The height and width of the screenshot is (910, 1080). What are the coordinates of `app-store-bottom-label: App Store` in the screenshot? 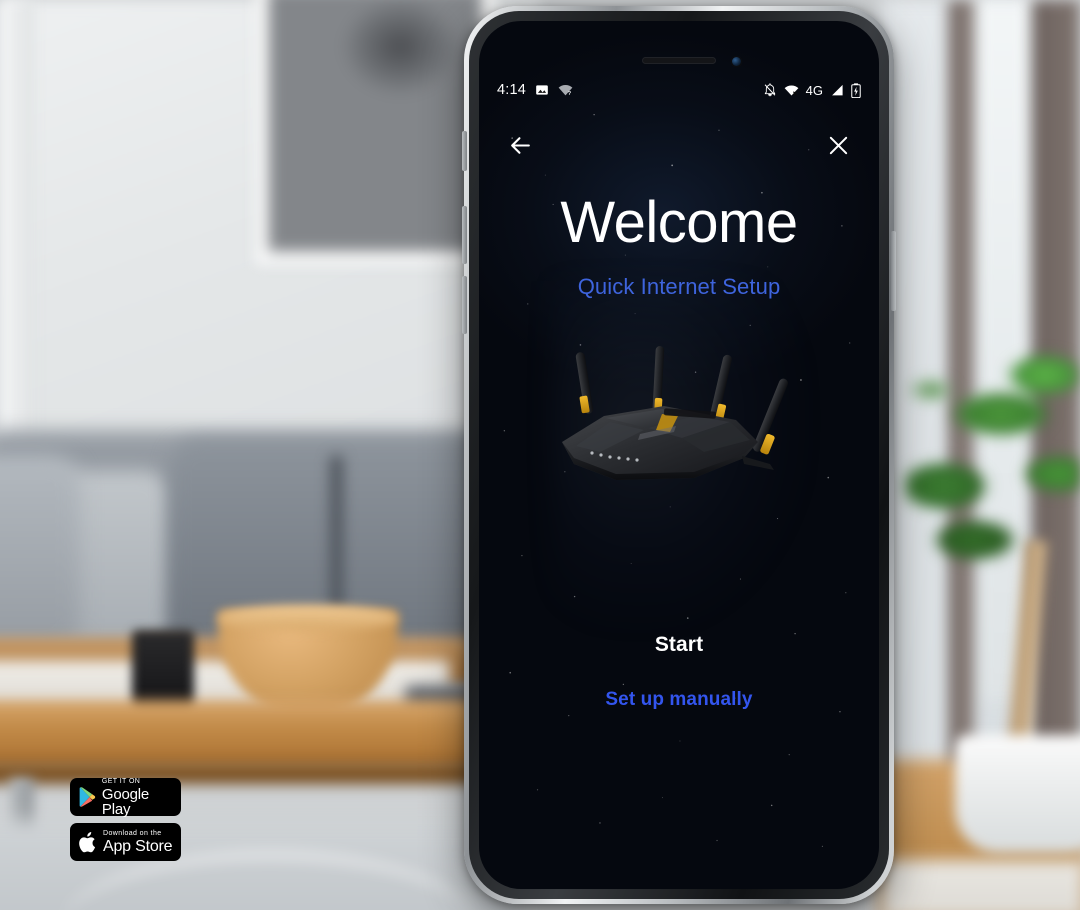 It's located at (138, 846).